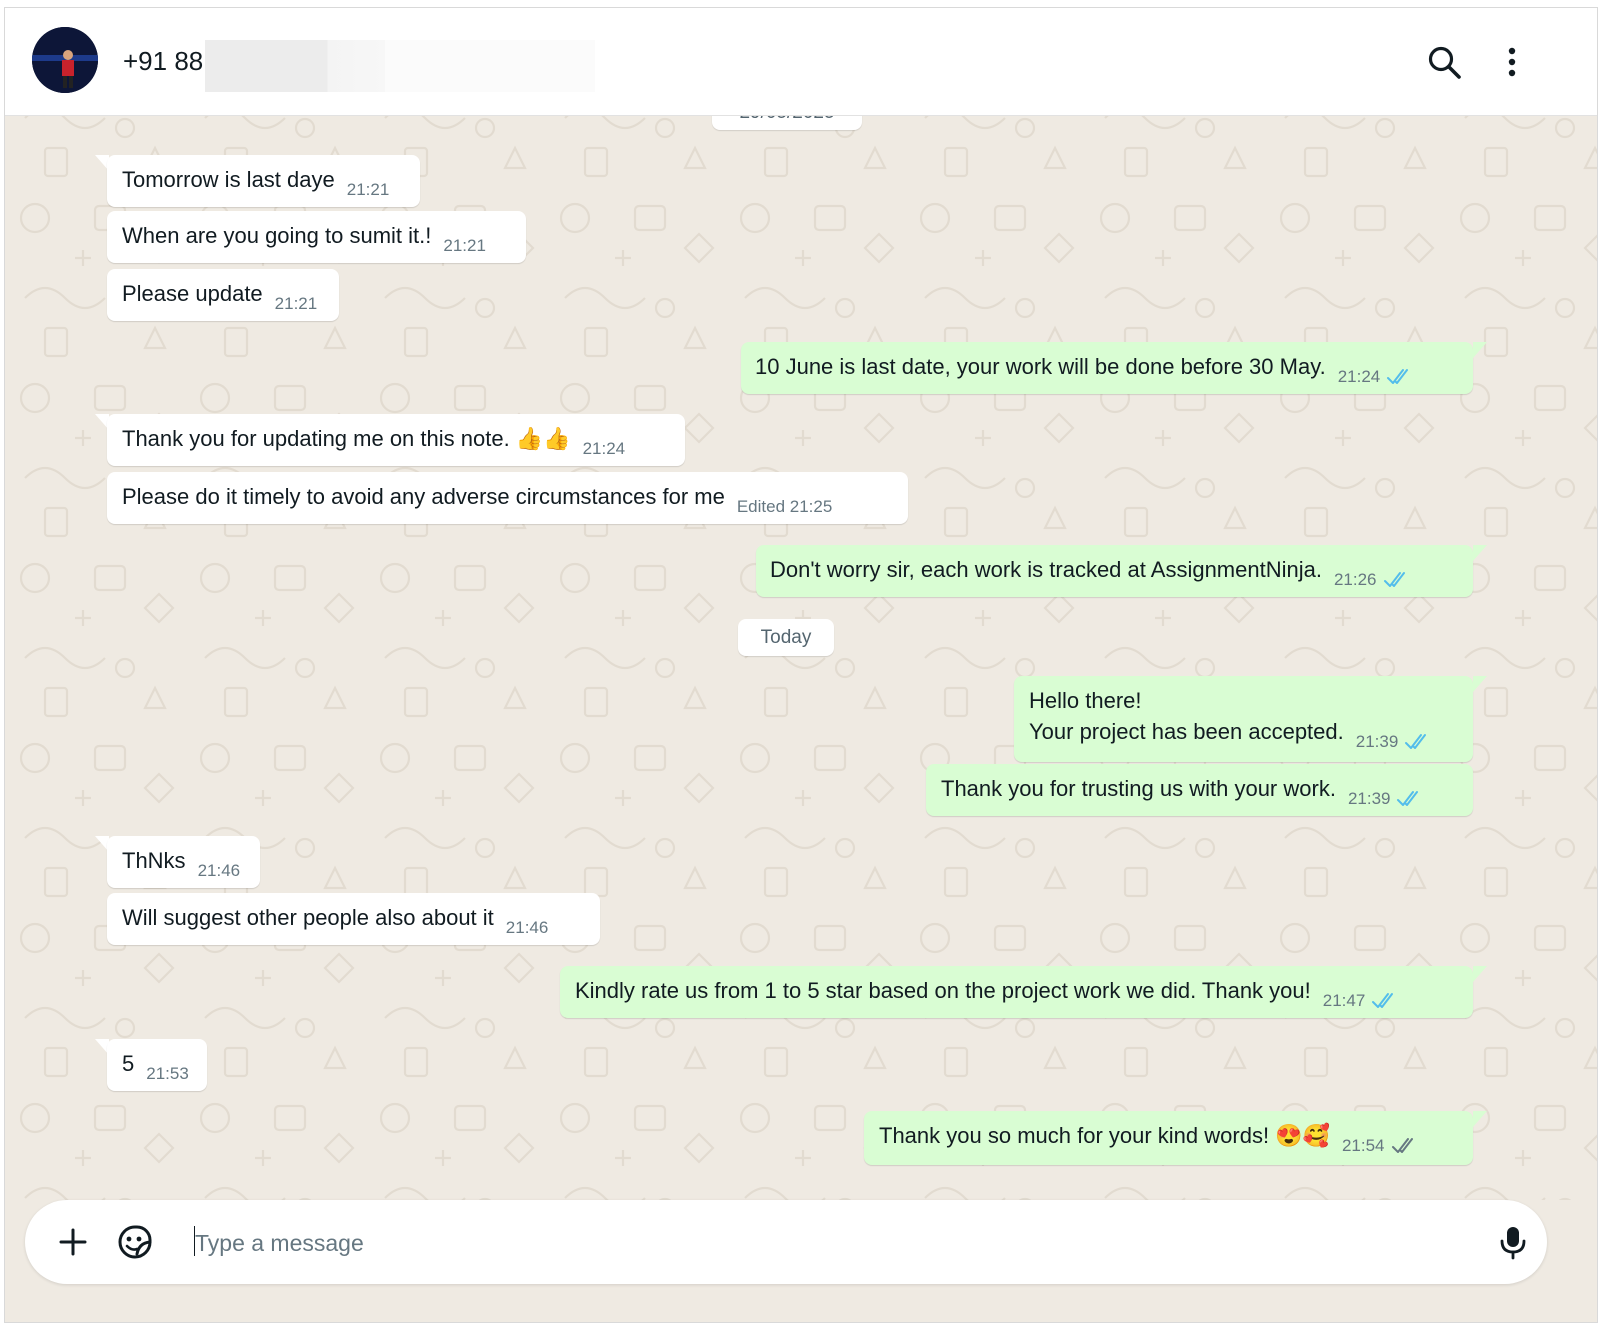  What do you see at coordinates (135, 1242) in the screenshot?
I see `sticker-icon` at bounding box center [135, 1242].